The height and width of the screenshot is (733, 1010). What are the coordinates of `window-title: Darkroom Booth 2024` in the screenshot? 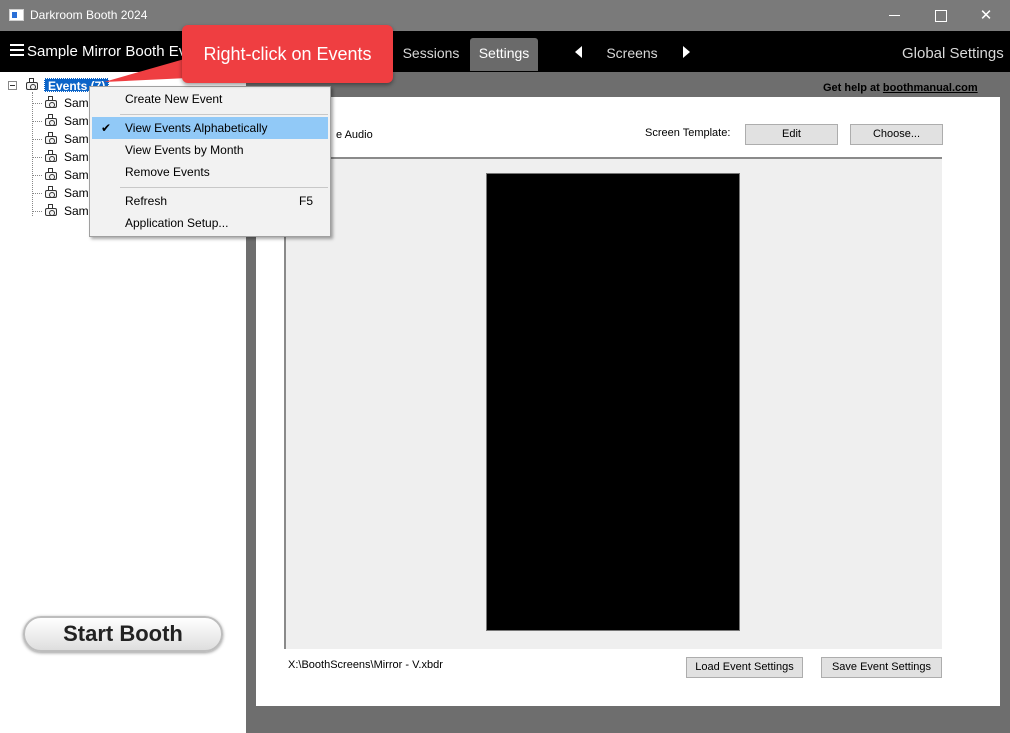 It's located at (89, 15).